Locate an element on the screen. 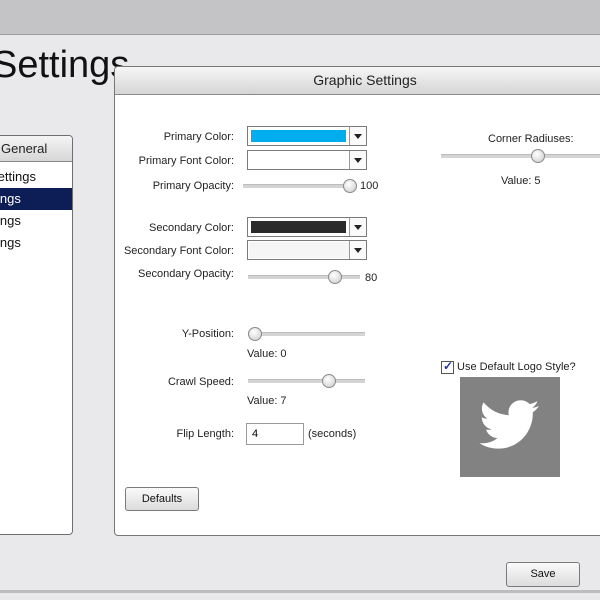 Image resolution: width=600 pixels, height=600 pixels. flip-length-input is located at coordinates (275, 434).